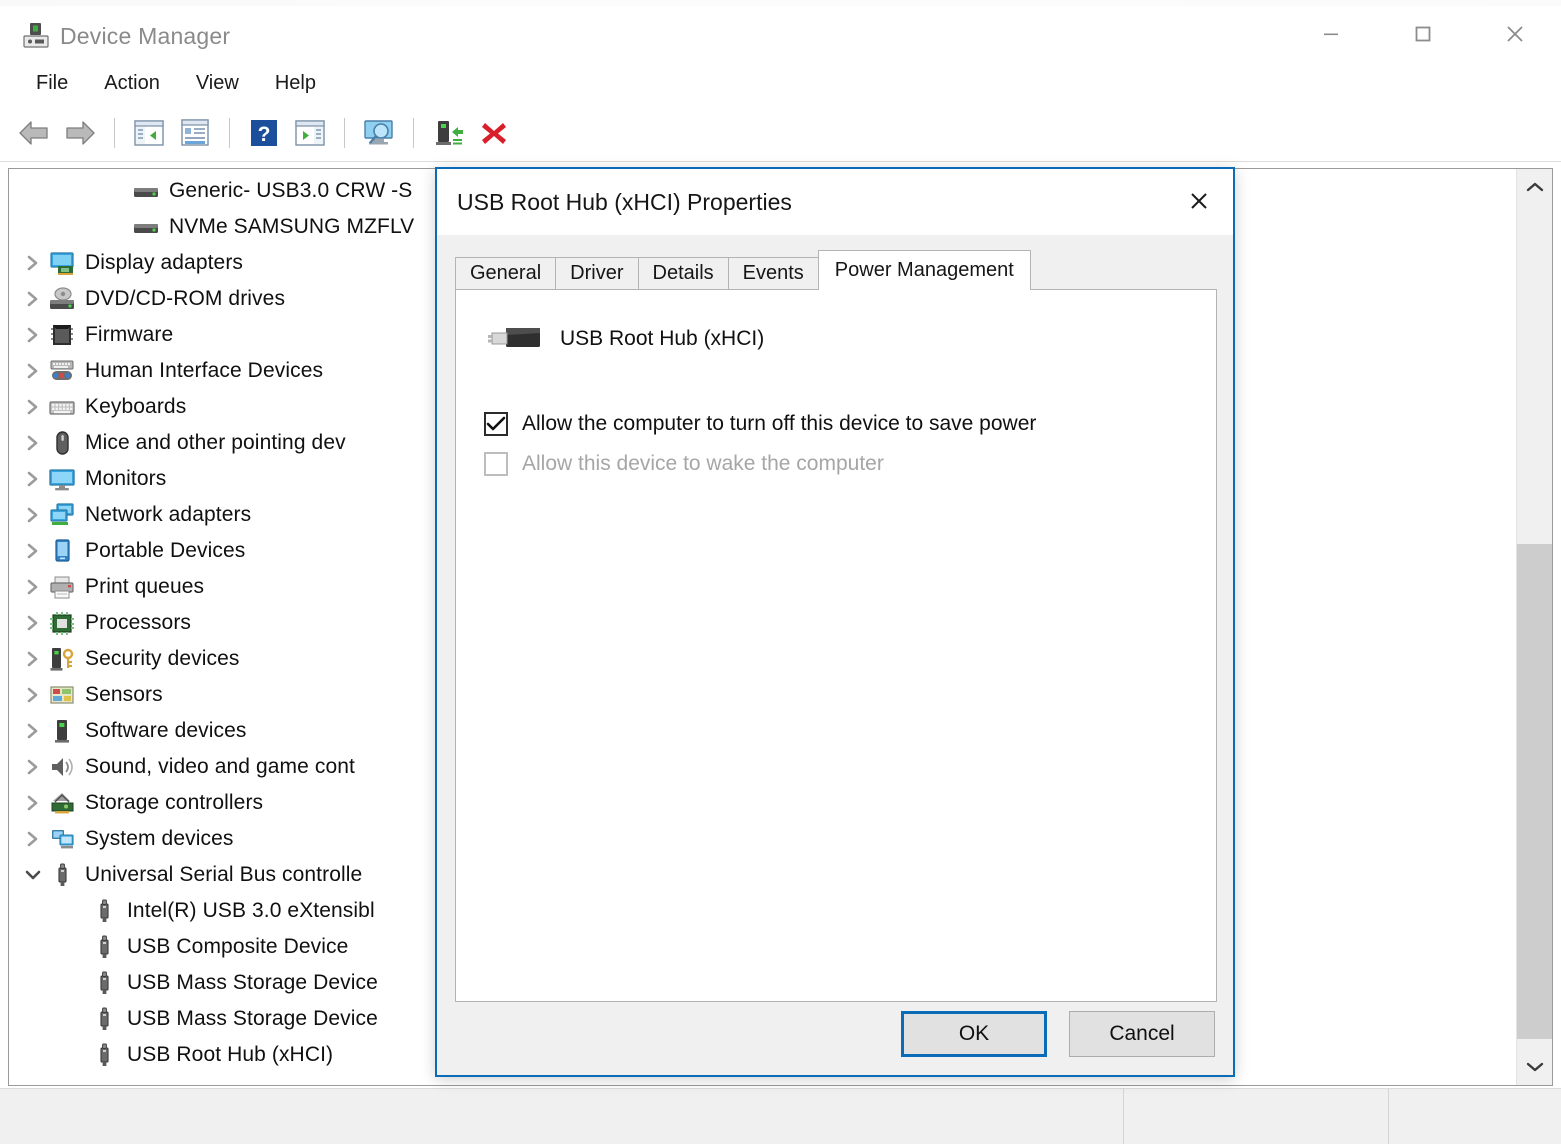  Describe the element at coordinates (1199, 201) in the screenshot. I see `dialog-close-button` at that location.